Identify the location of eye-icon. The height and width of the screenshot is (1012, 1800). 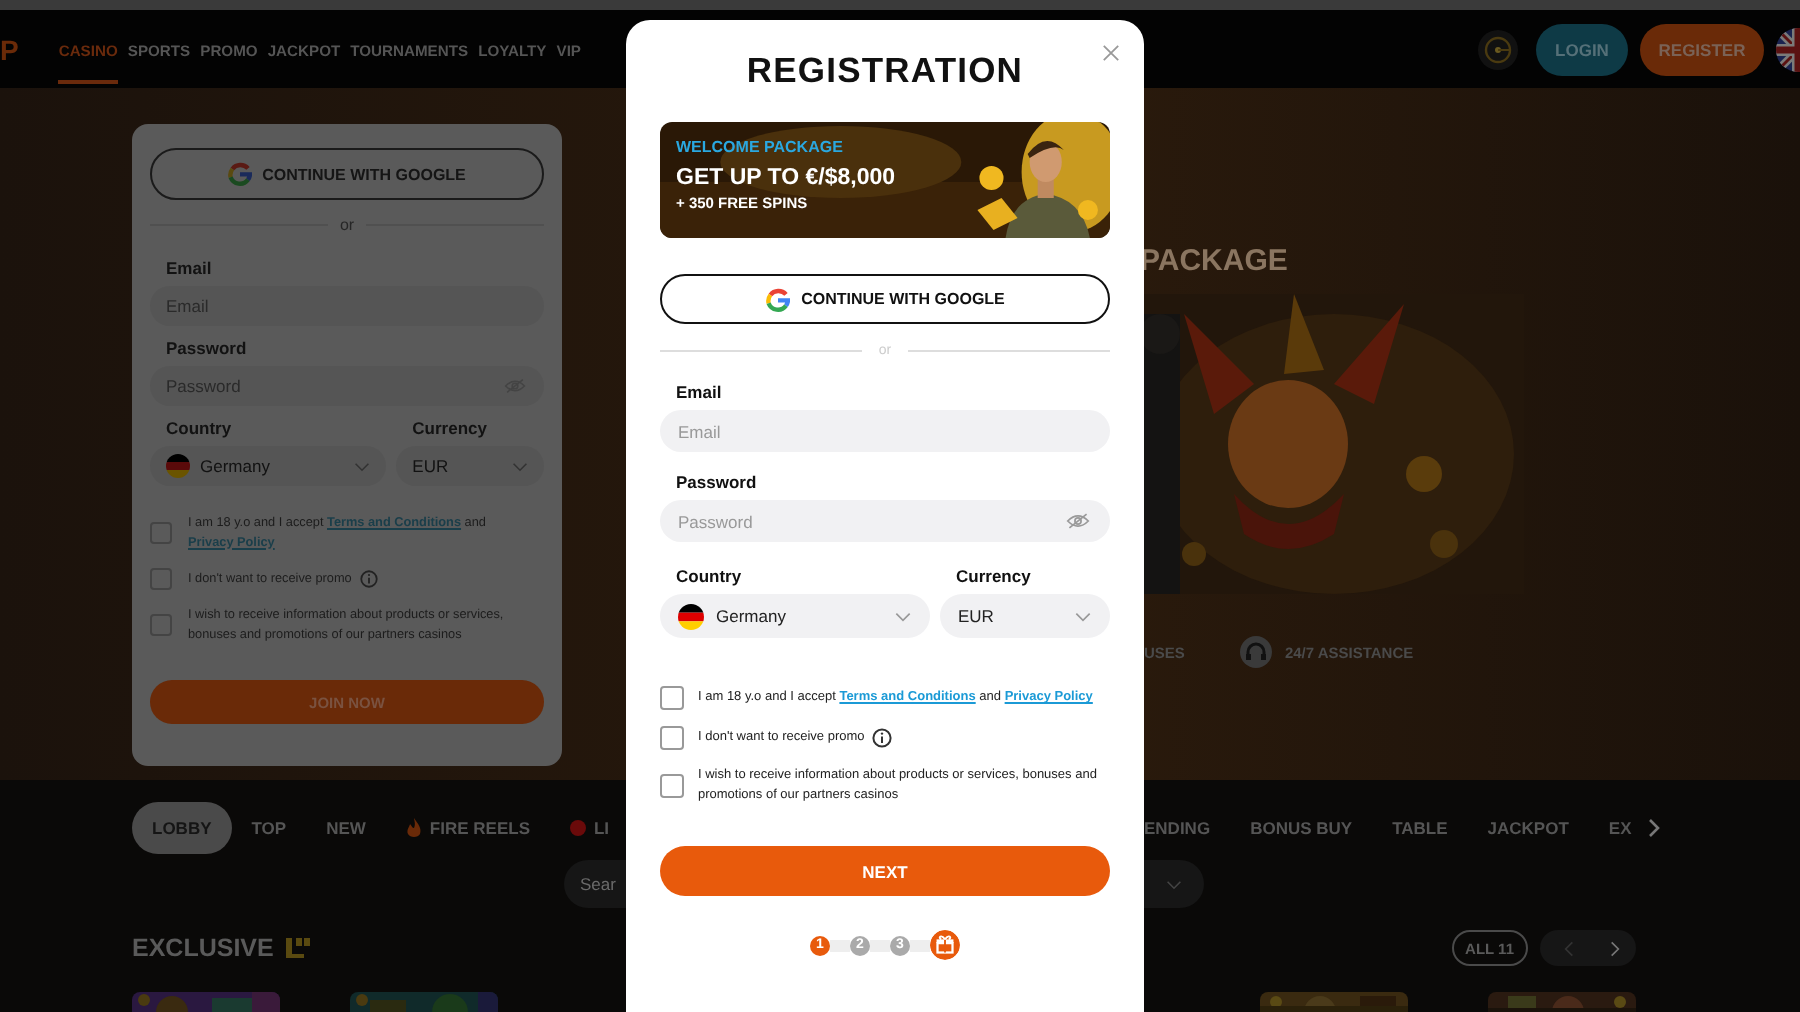
(1078, 521).